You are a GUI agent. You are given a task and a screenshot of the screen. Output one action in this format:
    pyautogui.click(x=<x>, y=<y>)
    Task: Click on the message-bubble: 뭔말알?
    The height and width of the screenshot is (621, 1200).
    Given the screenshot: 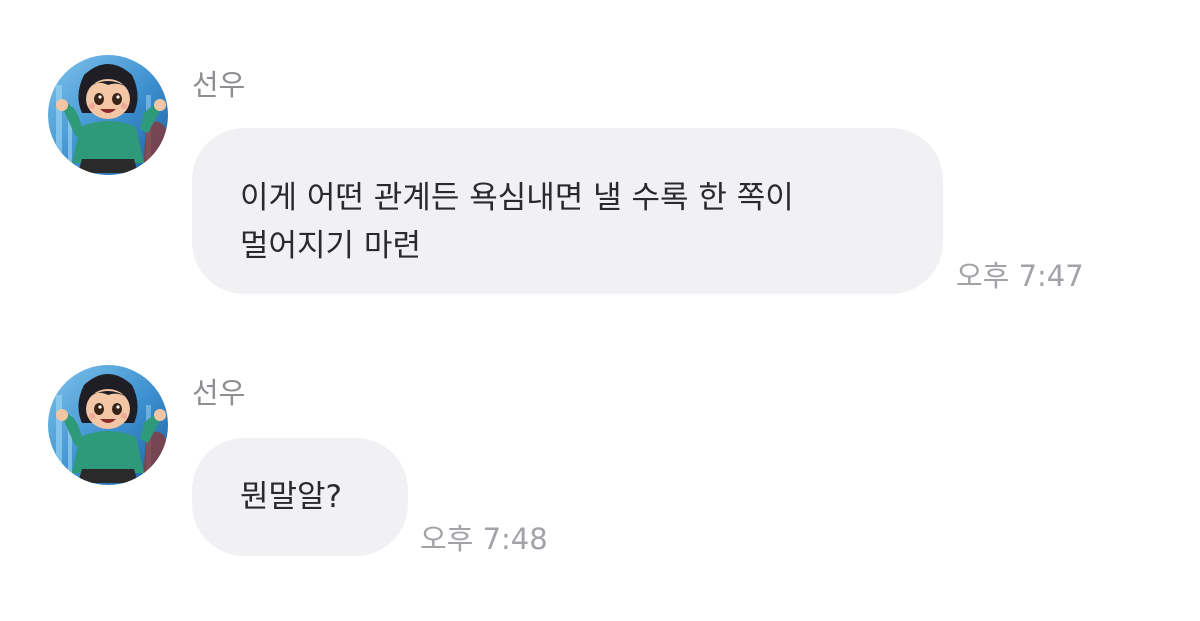 What is the action you would take?
    pyautogui.click(x=300, y=497)
    